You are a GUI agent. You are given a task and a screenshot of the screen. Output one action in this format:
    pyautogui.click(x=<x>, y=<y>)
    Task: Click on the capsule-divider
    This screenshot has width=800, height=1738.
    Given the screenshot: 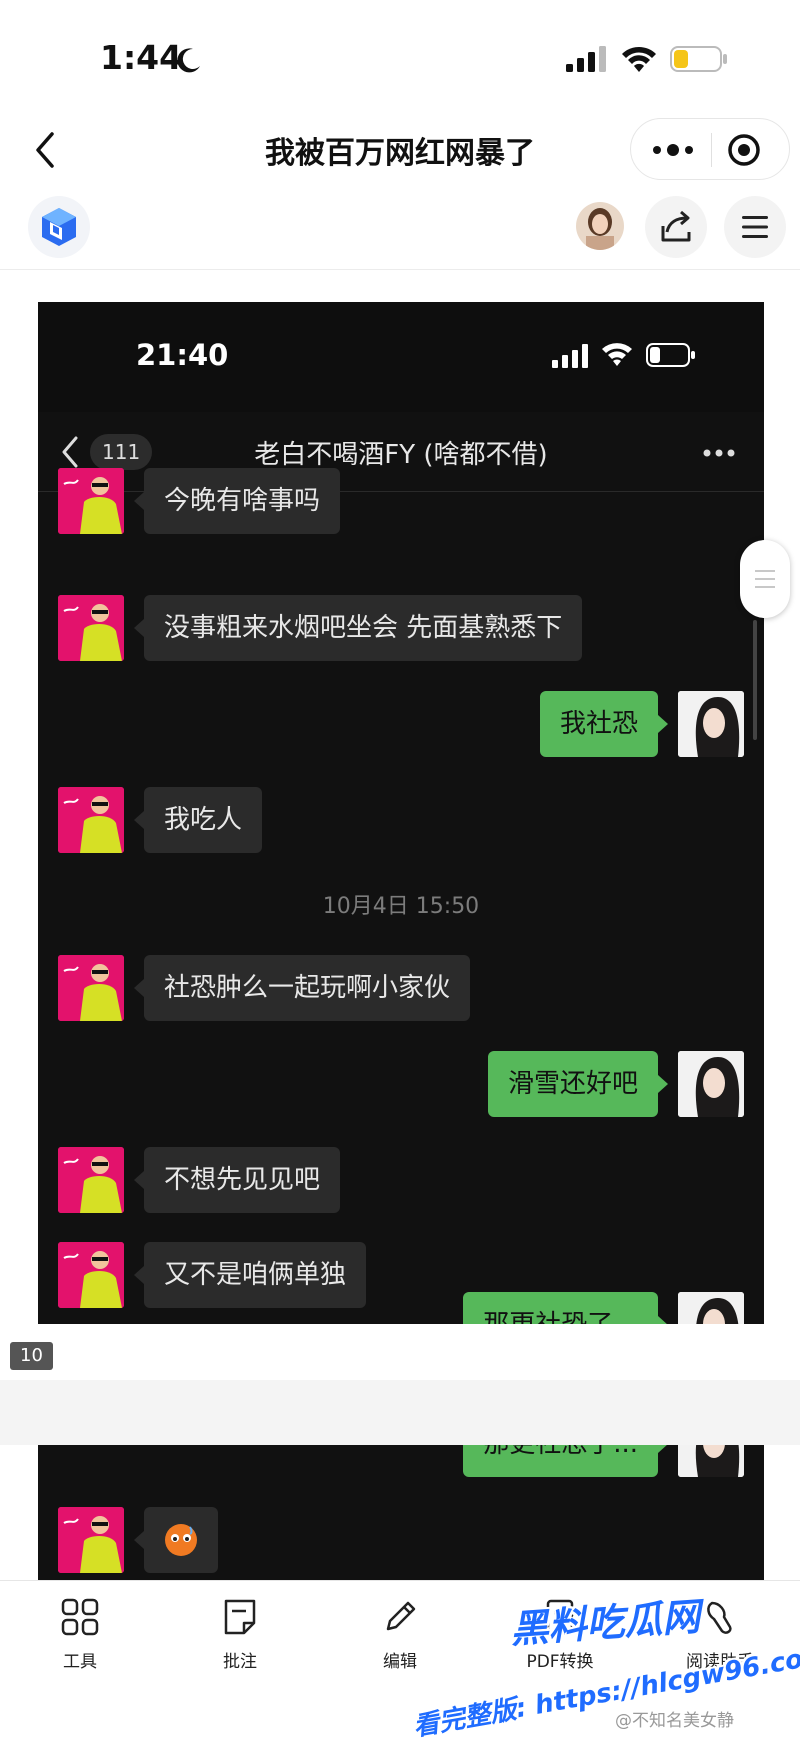 What is the action you would take?
    pyautogui.click(x=711, y=150)
    